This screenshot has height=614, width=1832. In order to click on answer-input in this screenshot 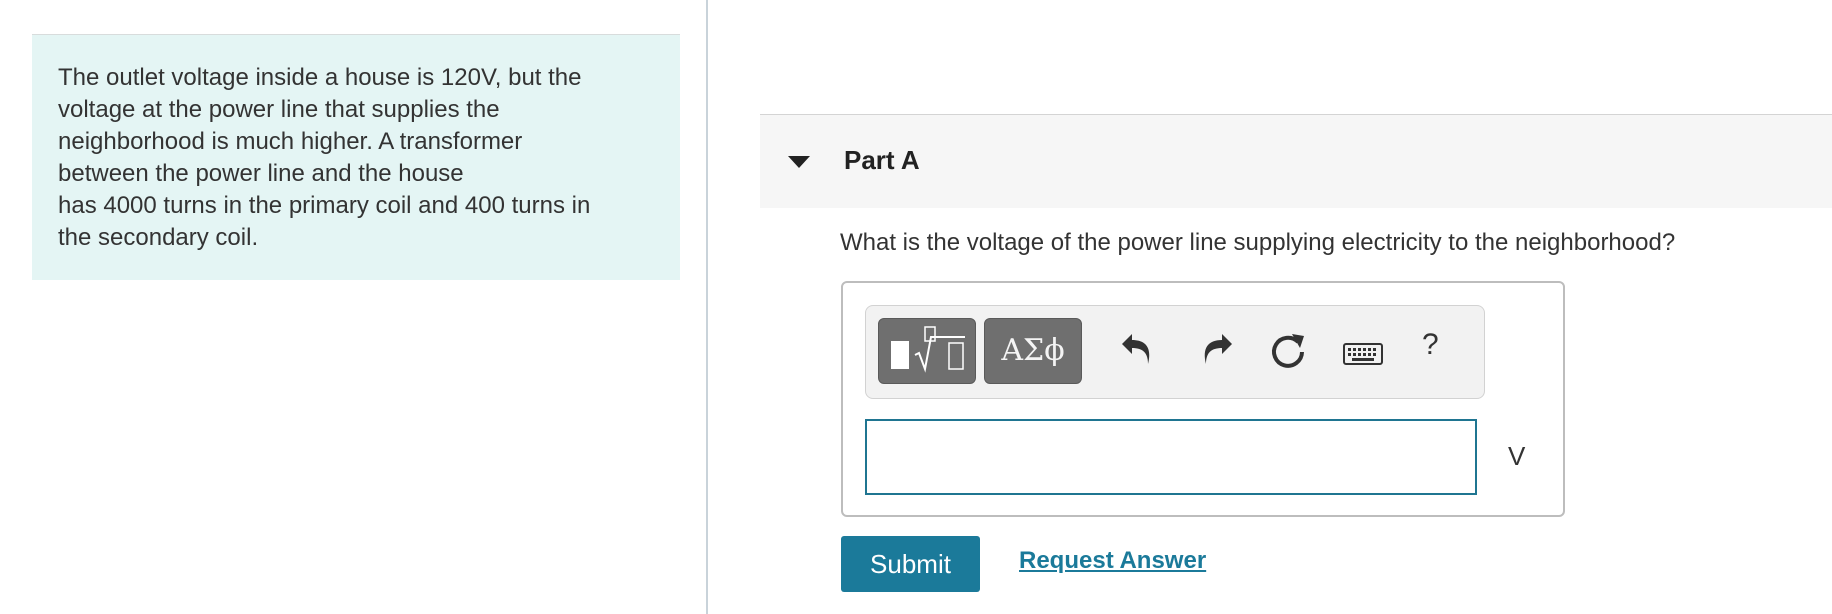, I will do `click(1171, 457)`.